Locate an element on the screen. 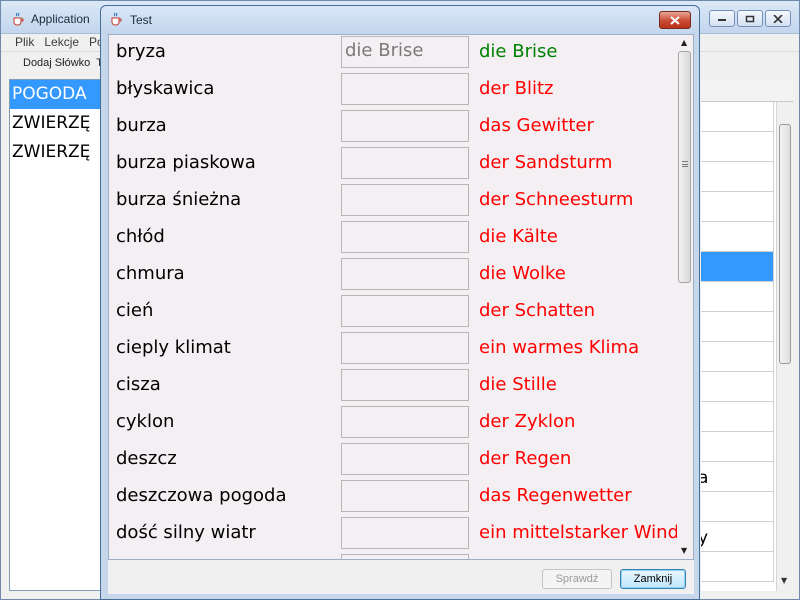  word-row: dość silny wiatr ein mittelstarker Wind is located at coordinates (394, 534).